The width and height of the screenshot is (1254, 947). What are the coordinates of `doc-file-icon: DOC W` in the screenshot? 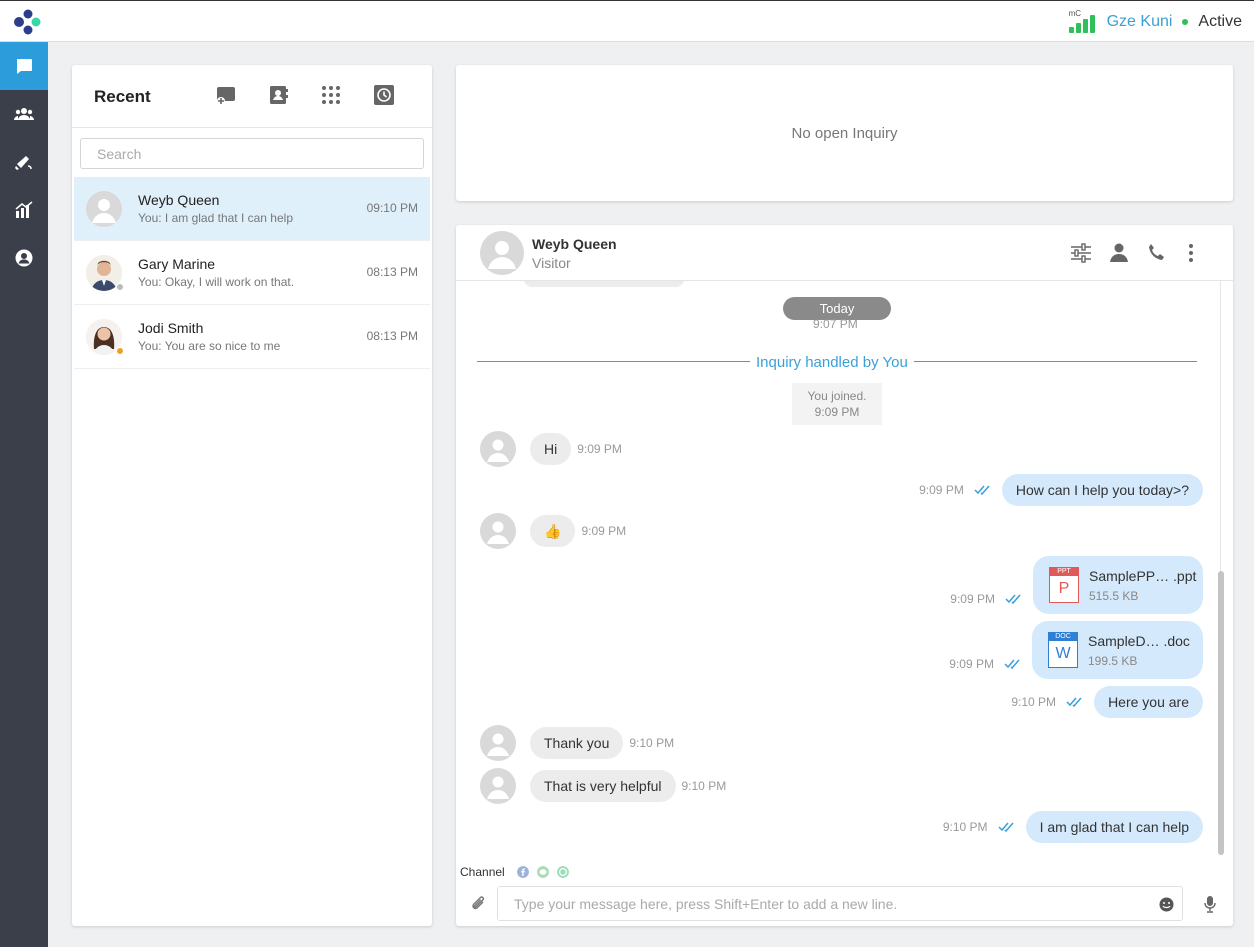 It's located at (1063, 650).